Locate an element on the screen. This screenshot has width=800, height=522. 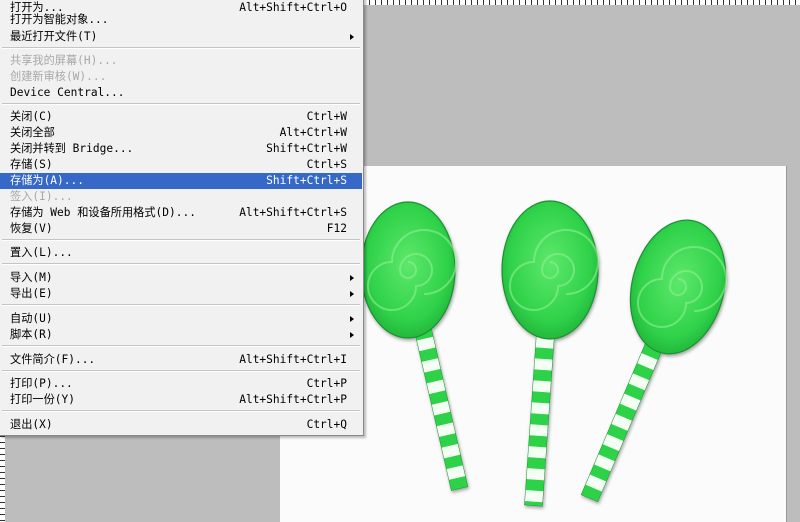
menu-item-save-as: 存储为(A)... Shift+Ctrl+S is located at coordinates (181, 181).